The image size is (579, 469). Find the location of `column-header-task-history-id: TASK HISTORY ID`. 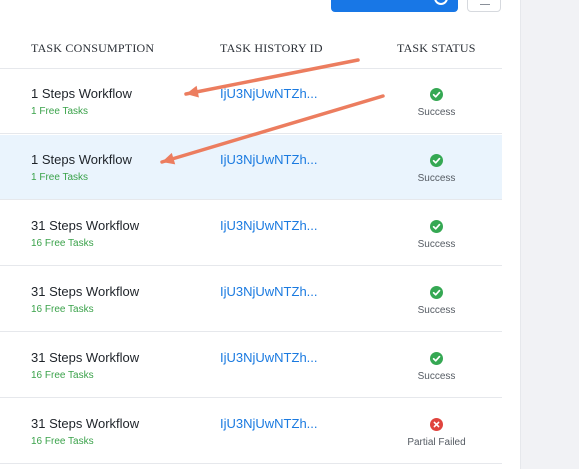

column-header-task-history-id: TASK HISTORY ID is located at coordinates (271, 48).